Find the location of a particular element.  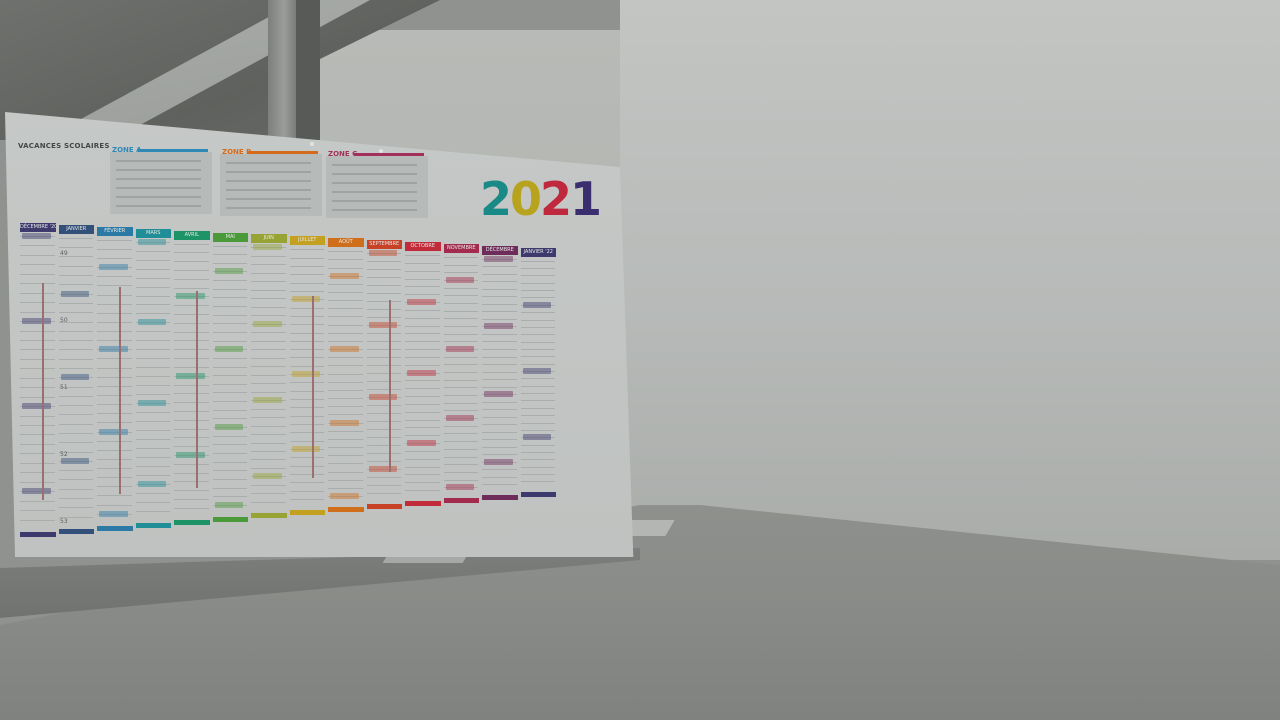

year-digit: 1 is located at coordinates (586, 199).